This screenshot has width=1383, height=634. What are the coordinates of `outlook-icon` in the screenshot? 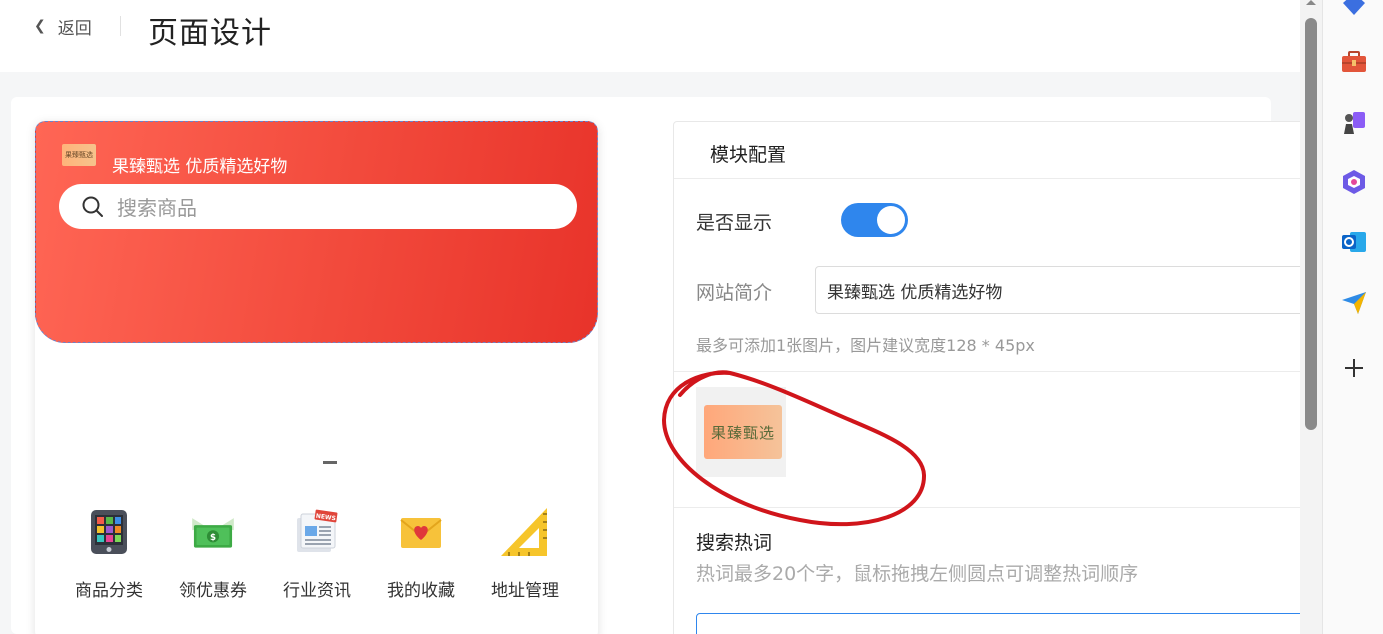 It's located at (1354, 242).